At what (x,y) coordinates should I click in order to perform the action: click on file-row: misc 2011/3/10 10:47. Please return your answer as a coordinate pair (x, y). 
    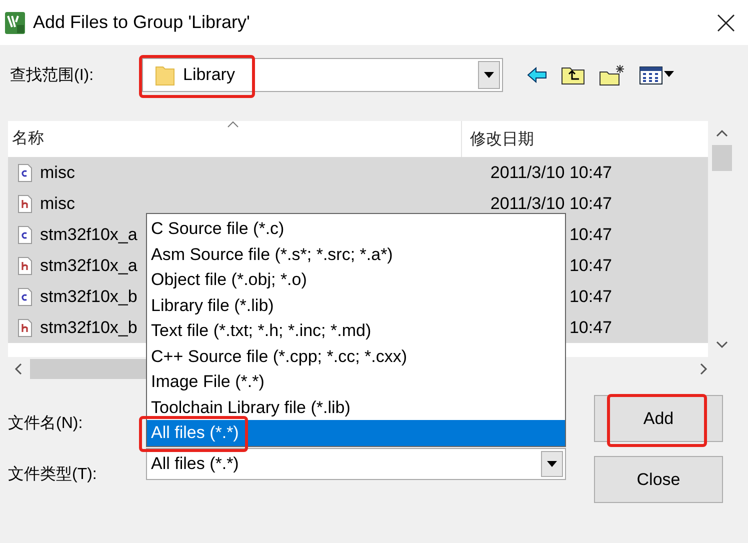
    Looking at the image, I should click on (358, 172).